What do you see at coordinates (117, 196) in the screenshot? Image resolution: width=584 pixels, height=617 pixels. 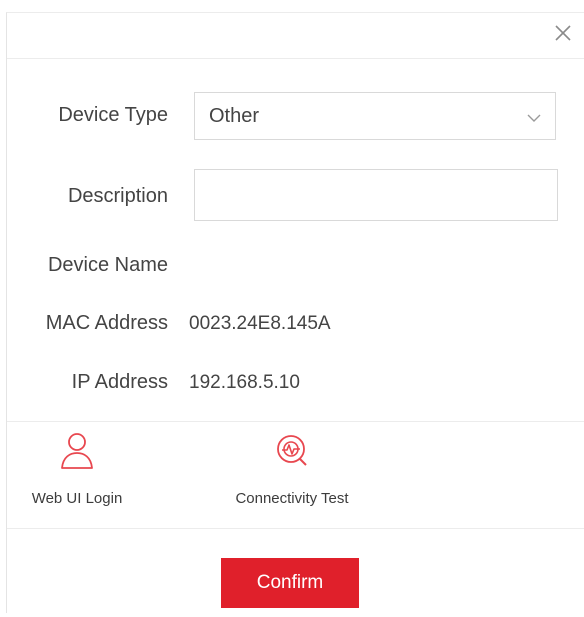 I see `description-label: Description` at bounding box center [117, 196].